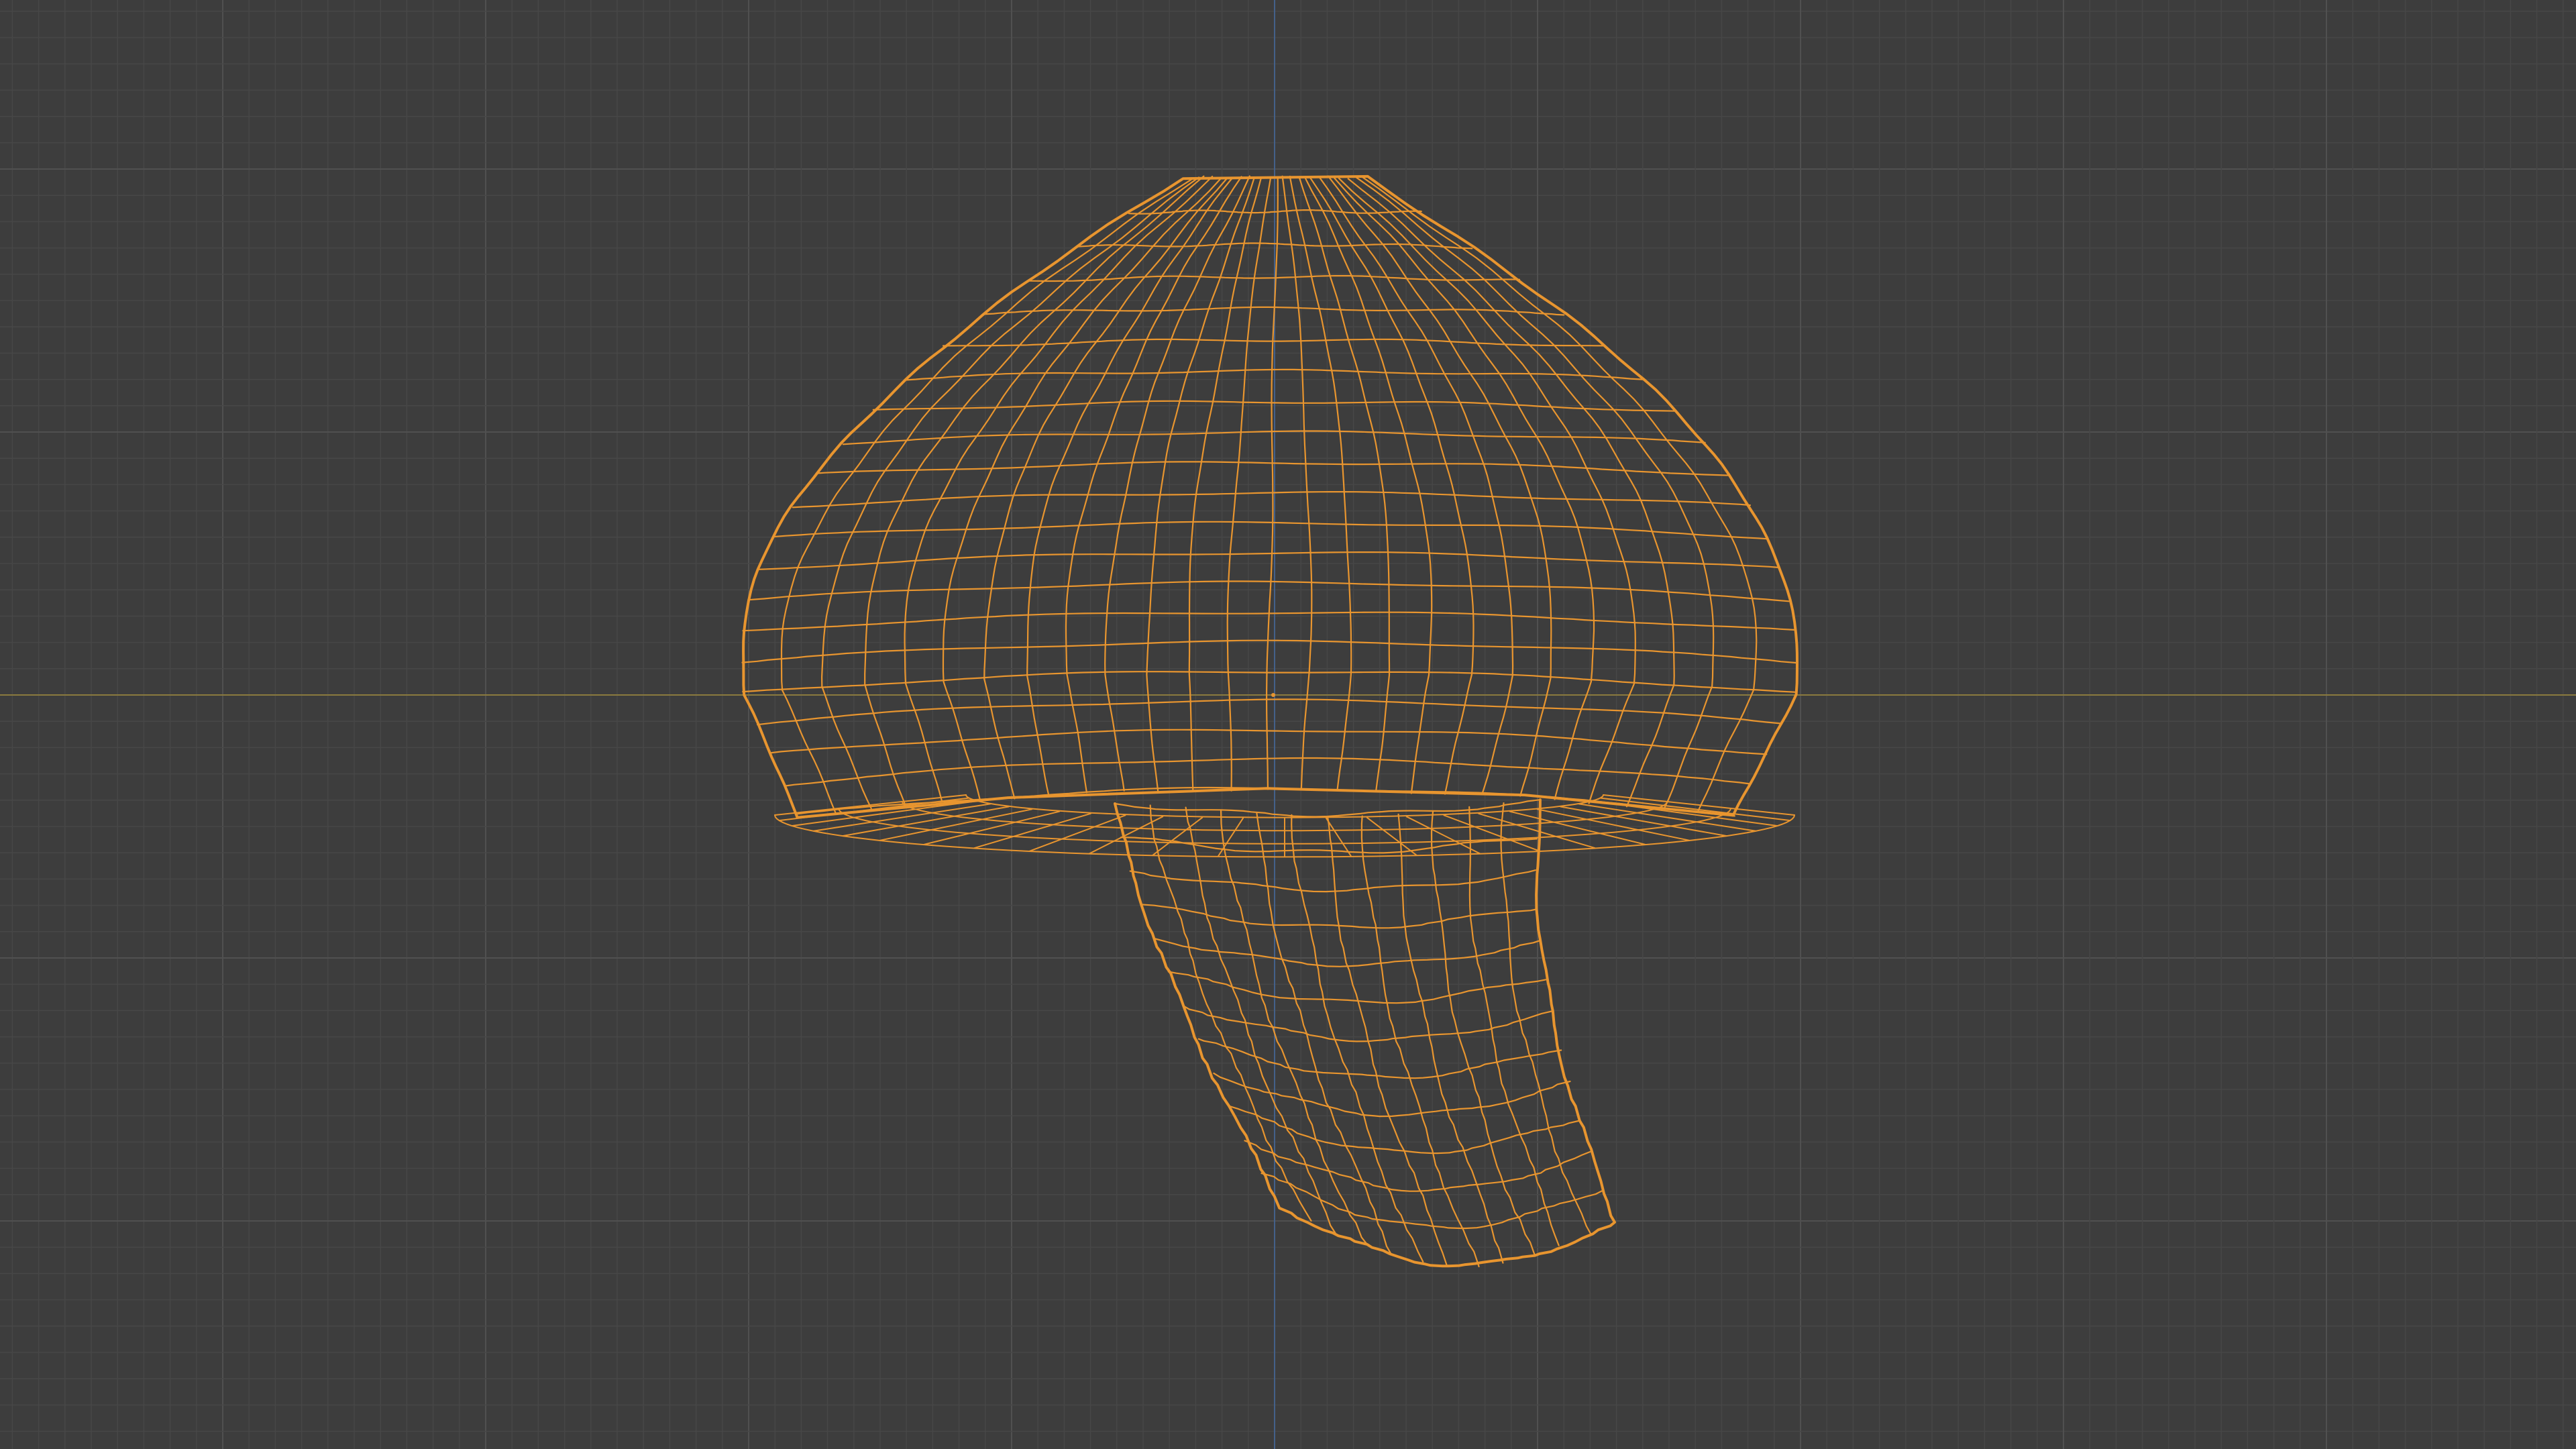 Image resolution: width=2576 pixels, height=1449 pixels. What do you see at coordinates (1273, 695) in the screenshot?
I see `object-origin-icon` at bounding box center [1273, 695].